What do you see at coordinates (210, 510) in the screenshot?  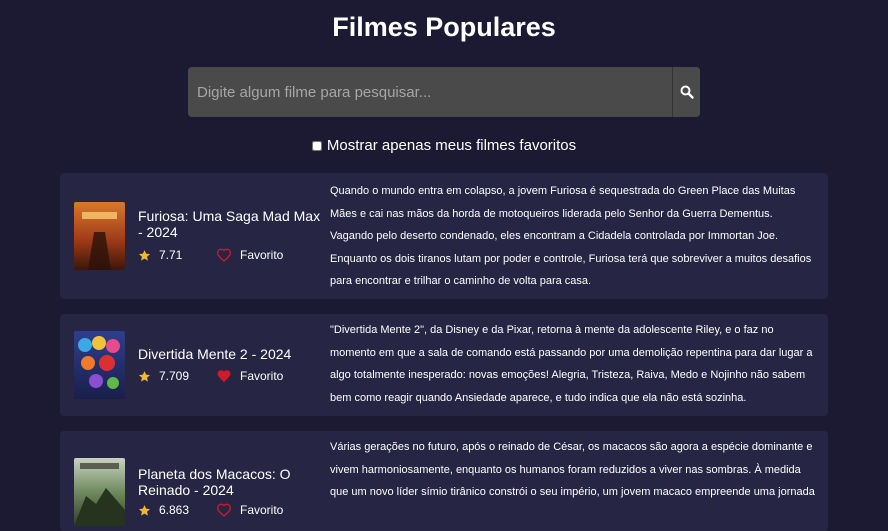 I see `rating-row: 6.863 Favorito` at bounding box center [210, 510].